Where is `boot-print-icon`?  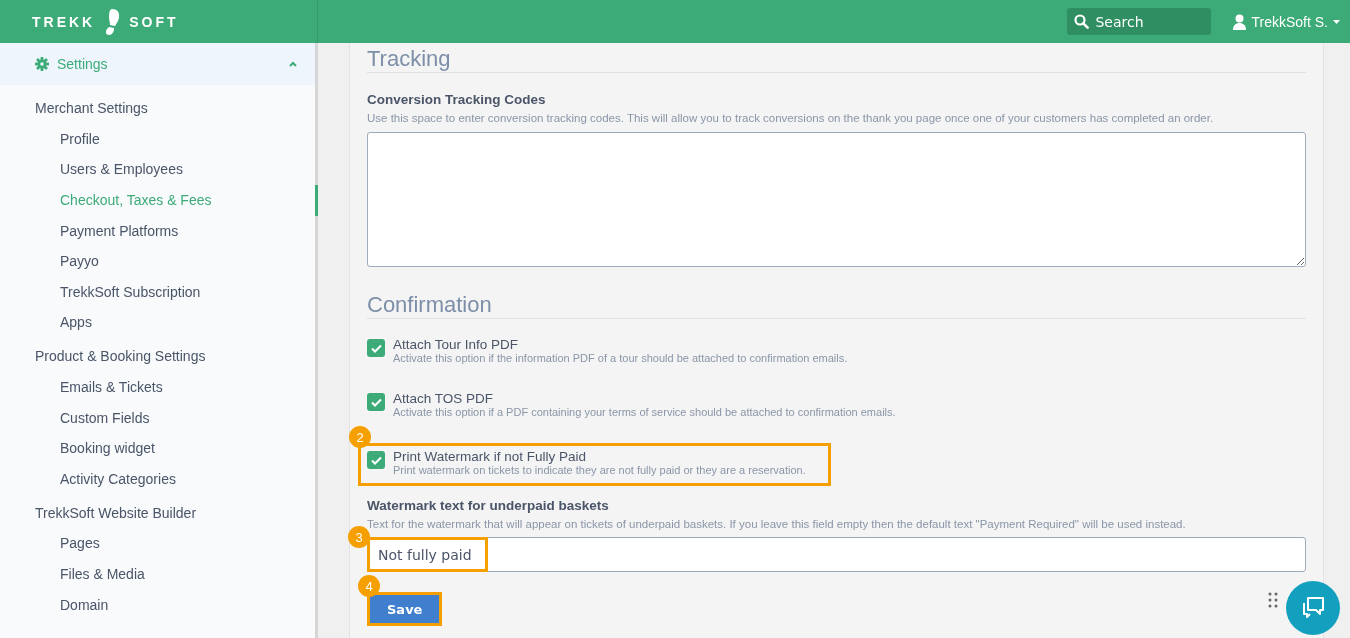
boot-print-icon is located at coordinates (112, 21).